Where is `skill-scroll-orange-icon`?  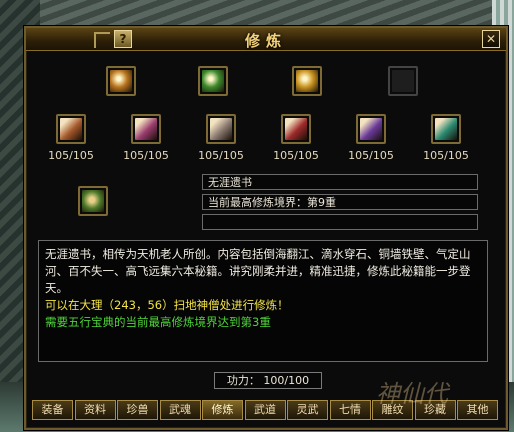 skill-scroll-orange-icon is located at coordinates (71, 129).